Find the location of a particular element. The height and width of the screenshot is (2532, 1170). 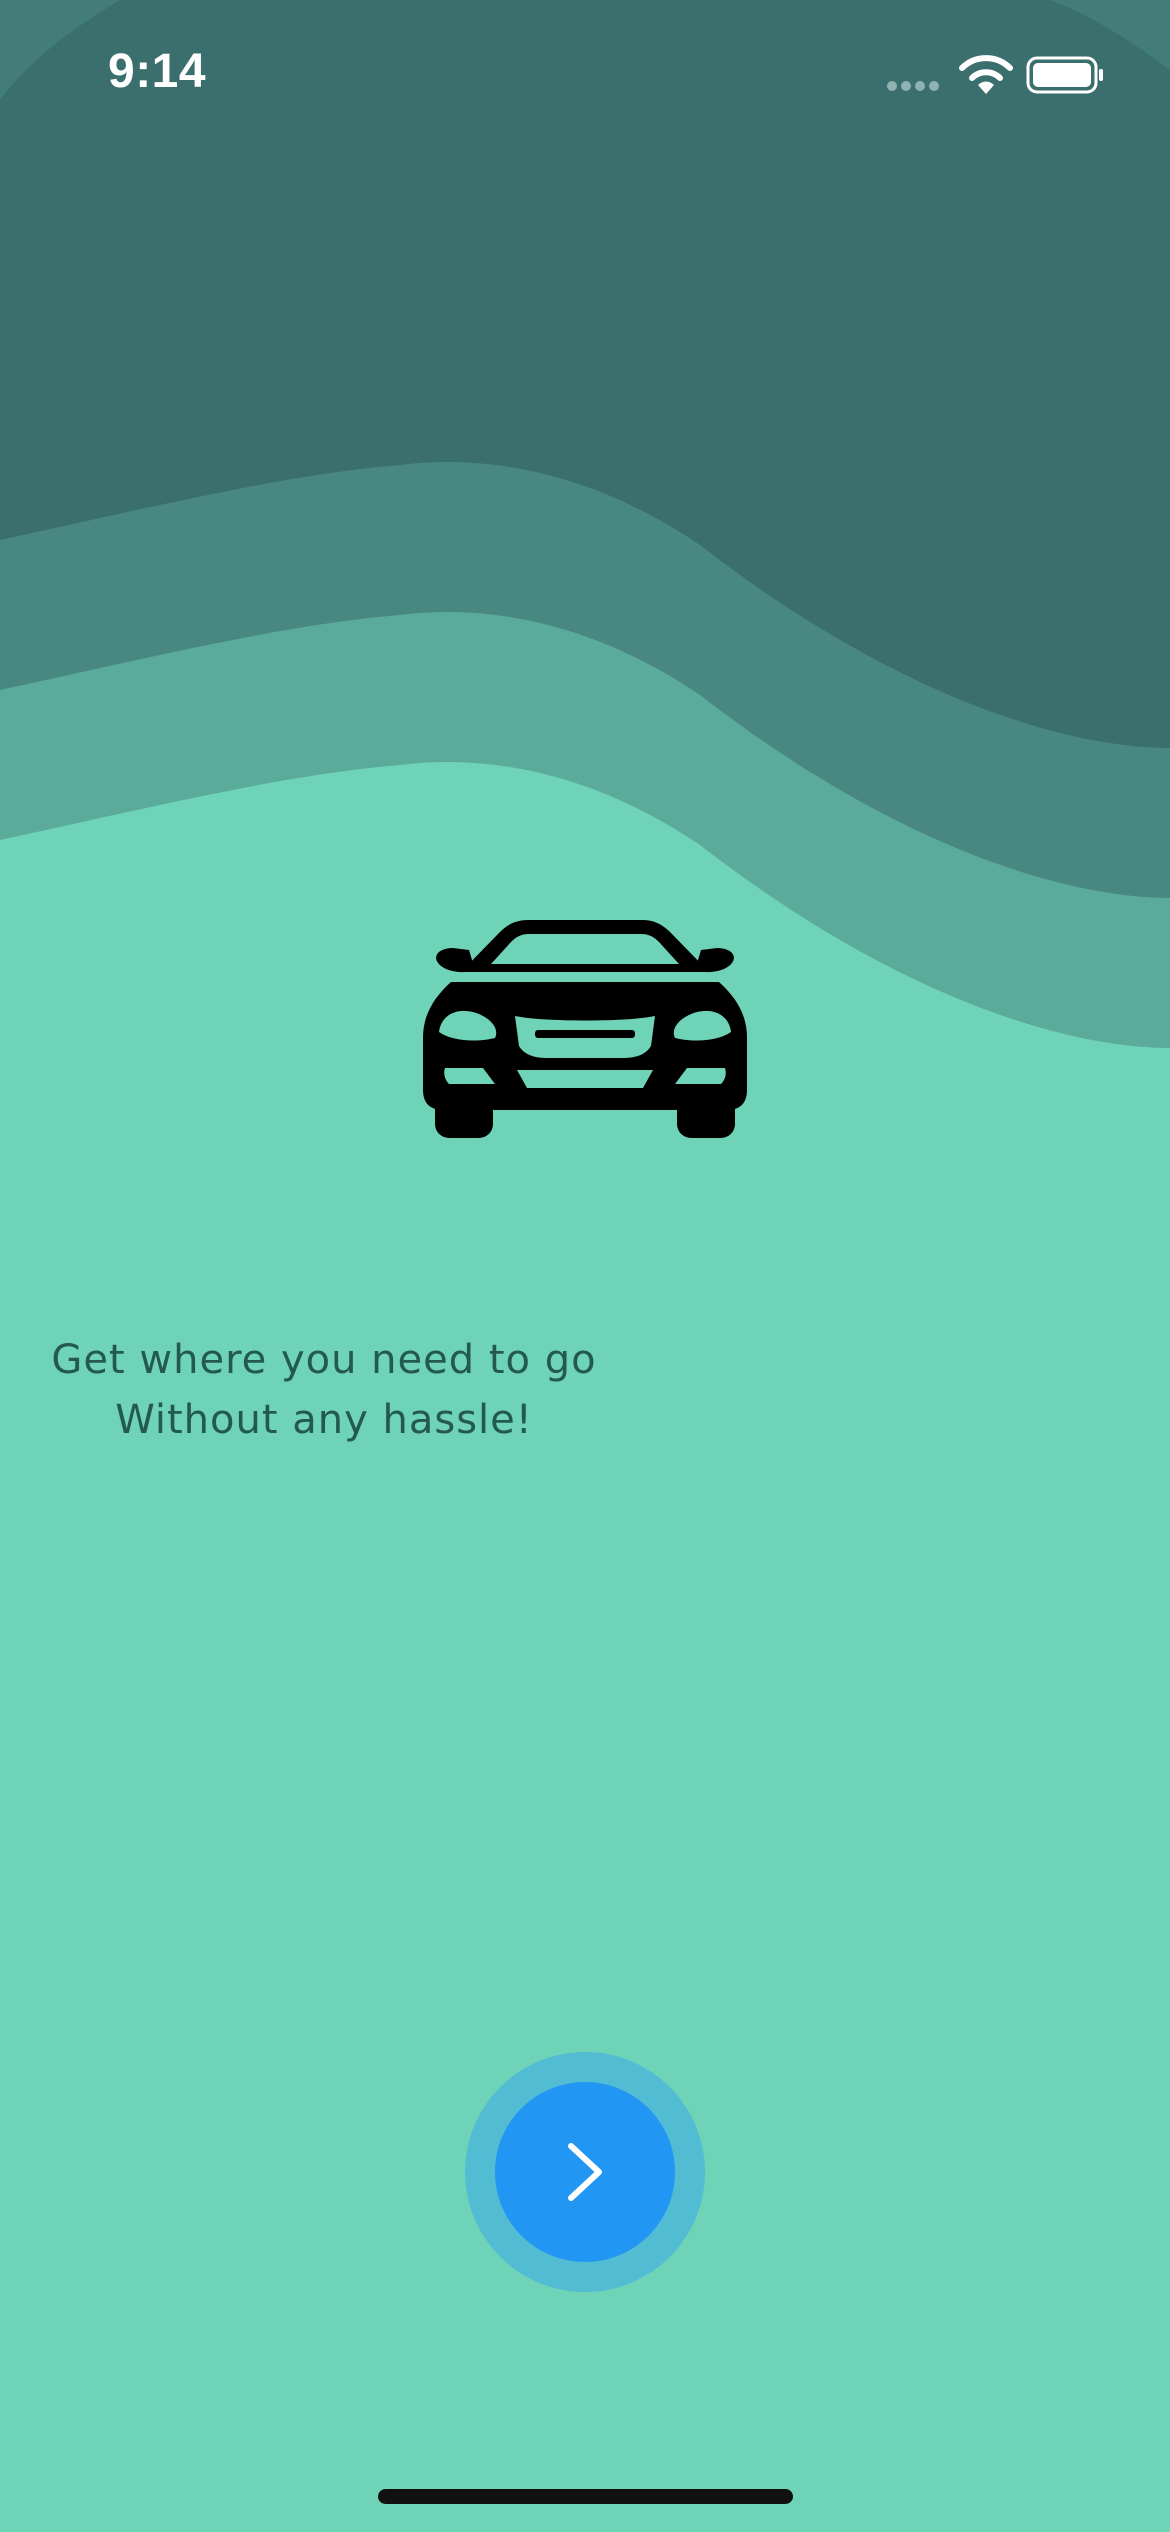

next-button-circle is located at coordinates (585, 2172).